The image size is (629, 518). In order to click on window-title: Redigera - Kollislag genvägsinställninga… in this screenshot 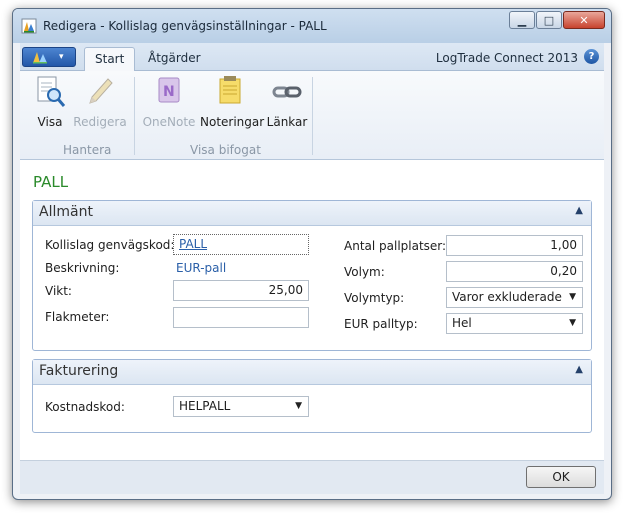, I will do `click(185, 26)`.